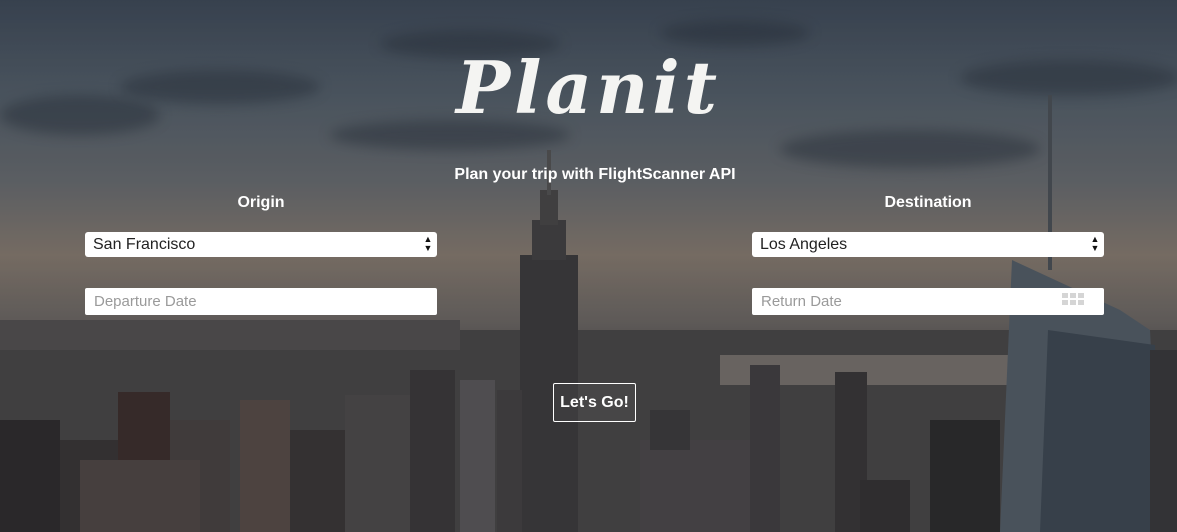 This screenshot has height=532, width=1177. I want to click on lets-go-button: Let's Go!, so click(594, 402).